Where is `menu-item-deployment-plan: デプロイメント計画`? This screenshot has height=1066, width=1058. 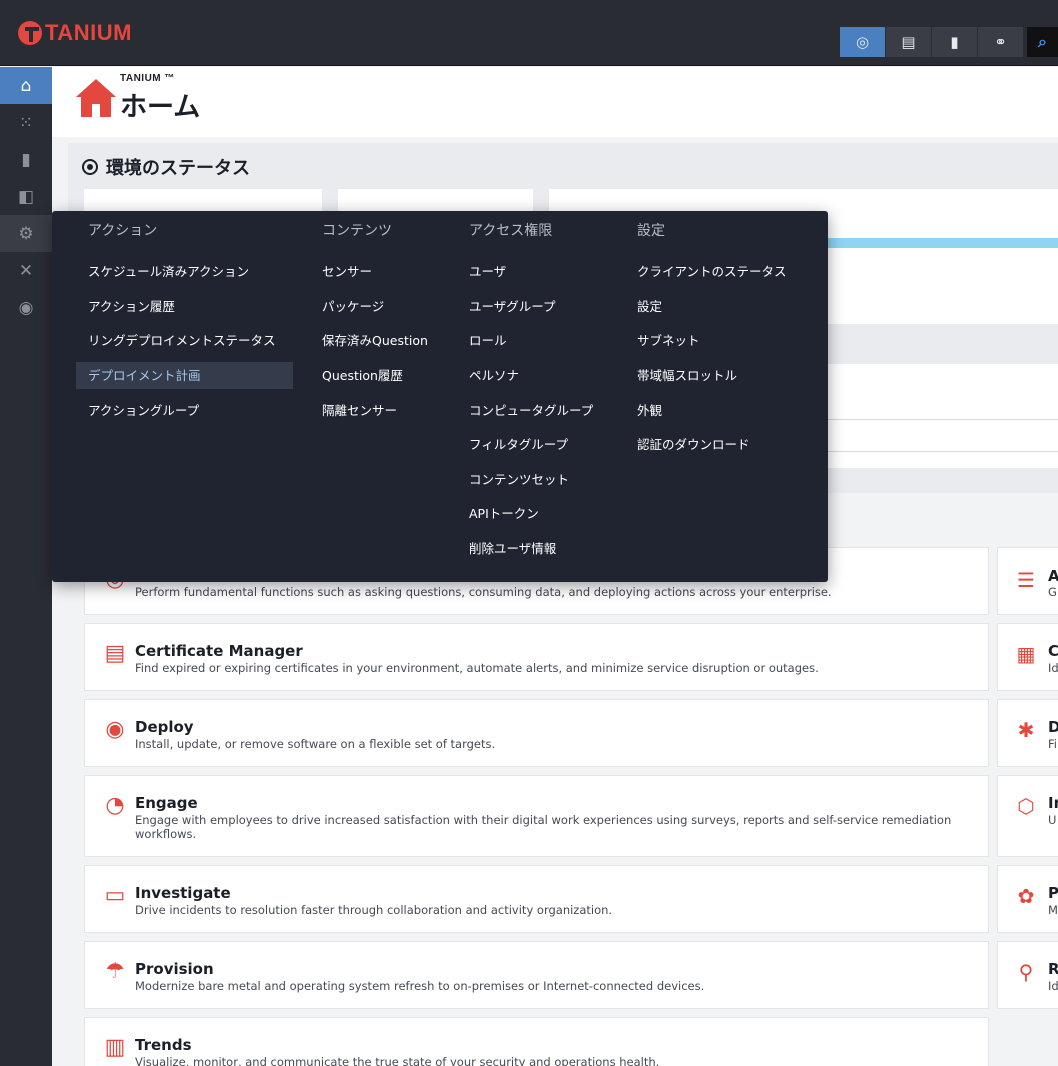 menu-item-deployment-plan: デプロイメント計画 is located at coordinates (184, 375).